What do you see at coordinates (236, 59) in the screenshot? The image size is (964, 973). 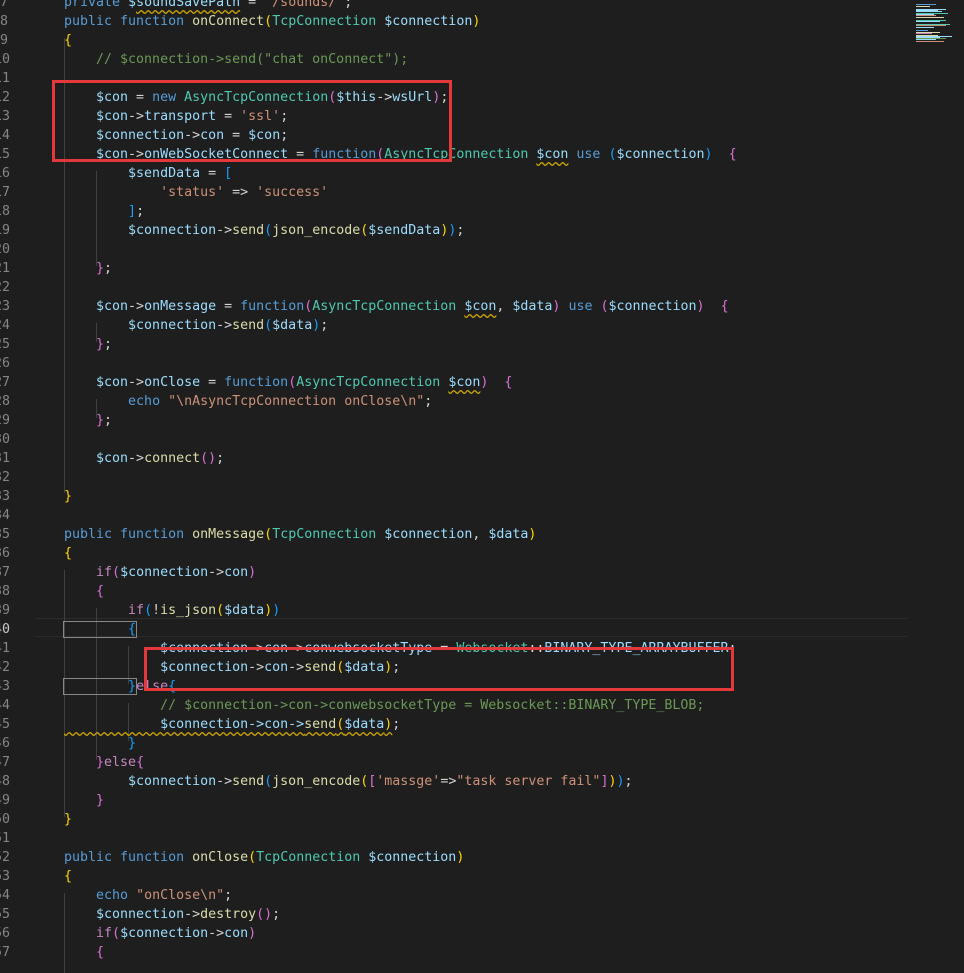 I see `code-text: // $connection->send("chat onConnect");` at bounding box center [236, 59].